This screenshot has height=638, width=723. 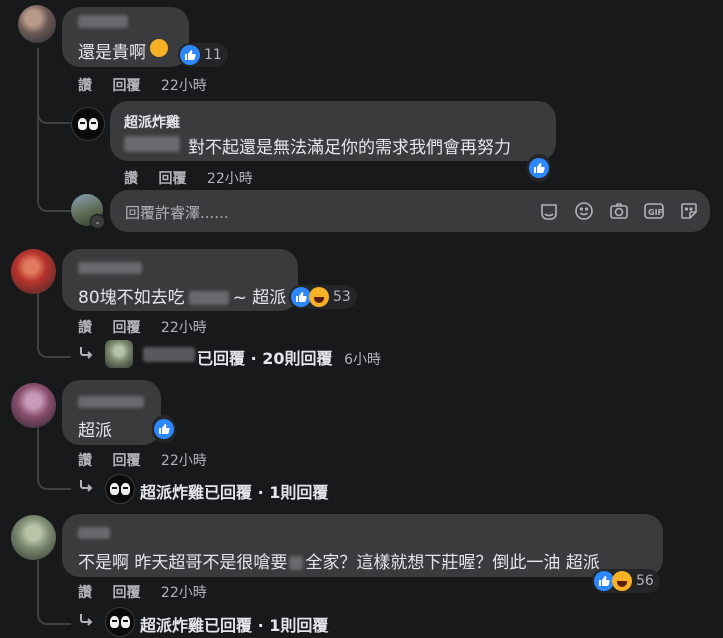 I want to click on reaction-summary: 53, so click(x=323, y=297).